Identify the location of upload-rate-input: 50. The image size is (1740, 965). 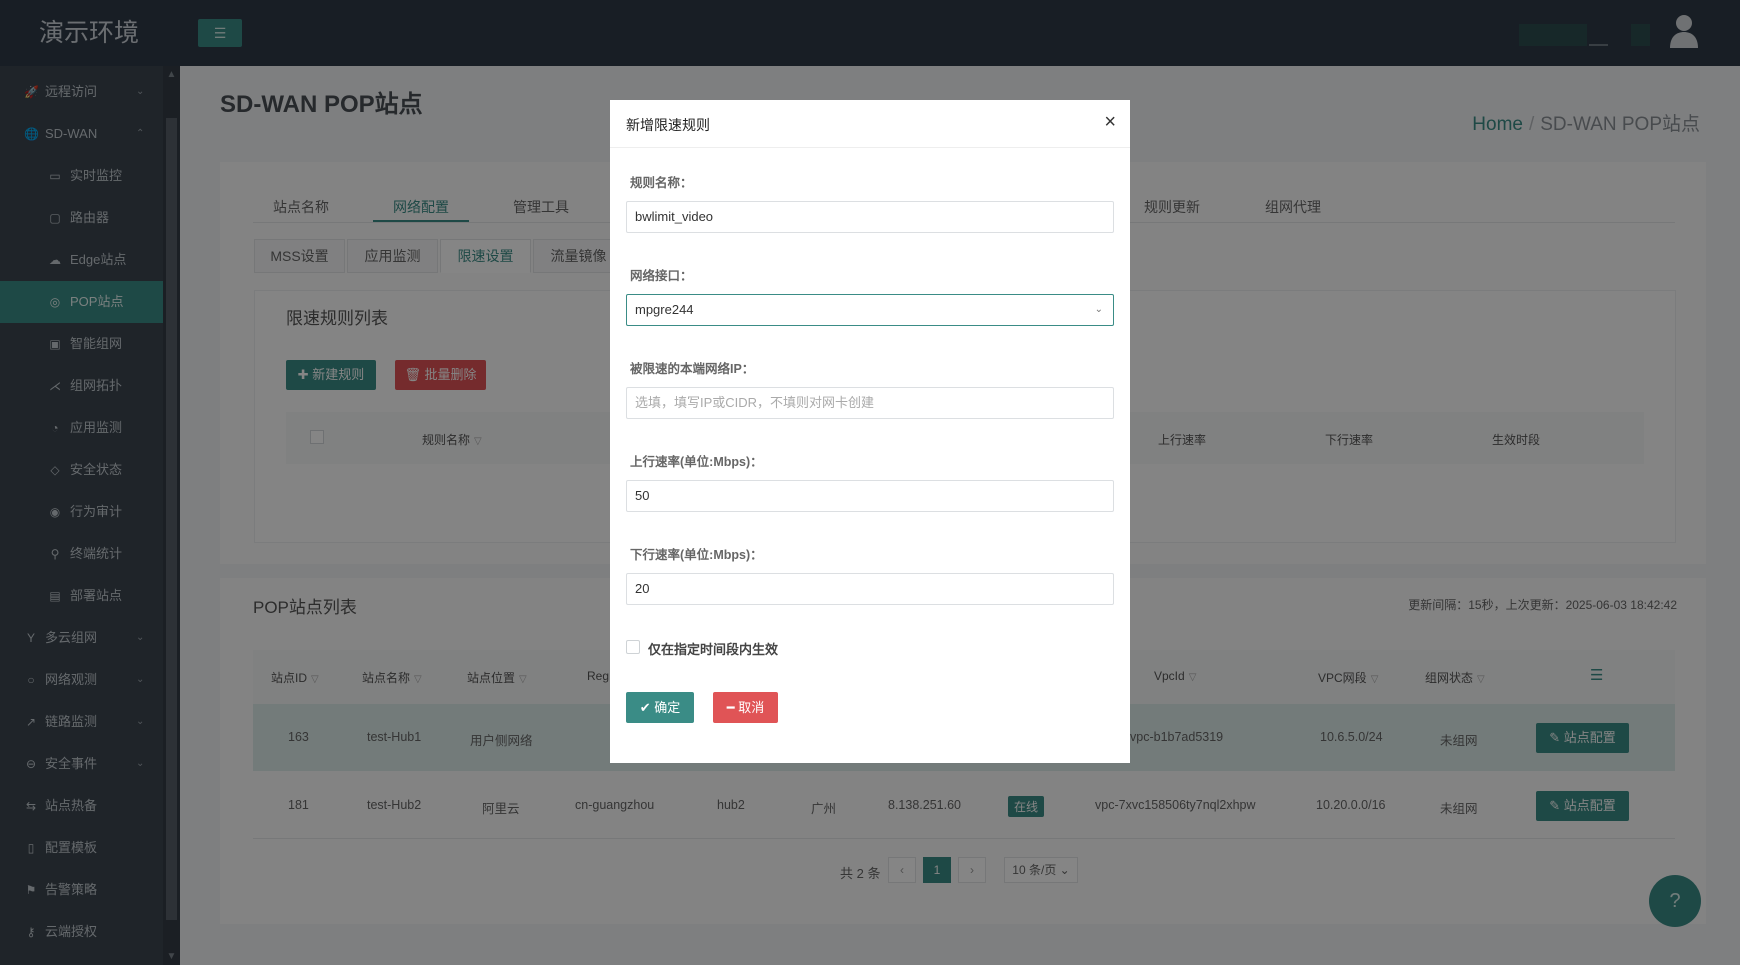
(870, 496).